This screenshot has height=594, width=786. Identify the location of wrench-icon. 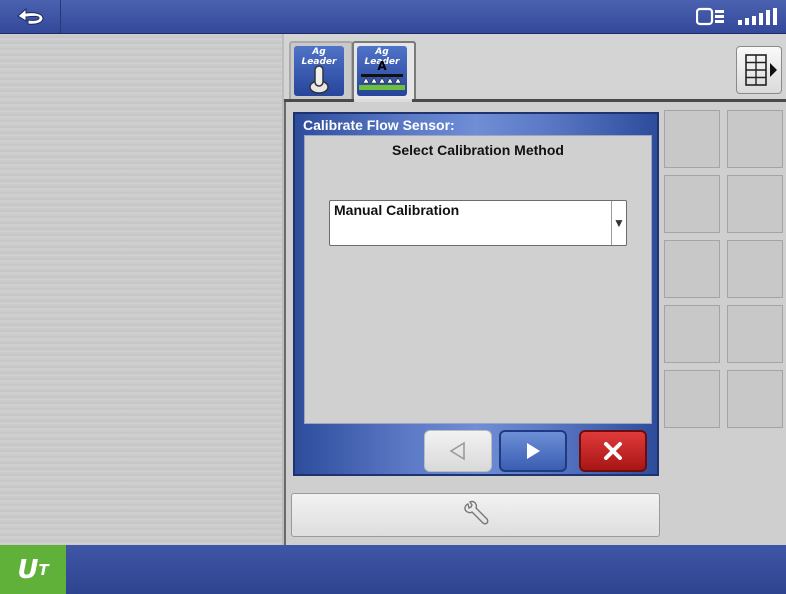
(475, 512).